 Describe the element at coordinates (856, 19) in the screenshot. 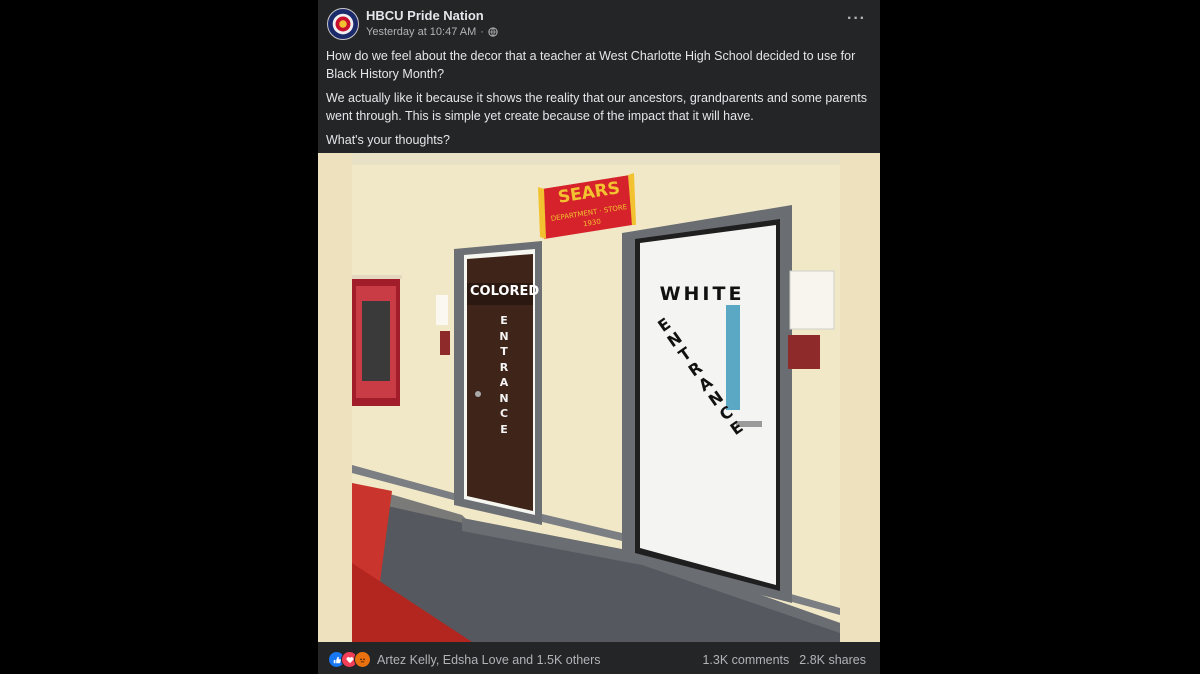

I see `more-options-button: ···` at that location.